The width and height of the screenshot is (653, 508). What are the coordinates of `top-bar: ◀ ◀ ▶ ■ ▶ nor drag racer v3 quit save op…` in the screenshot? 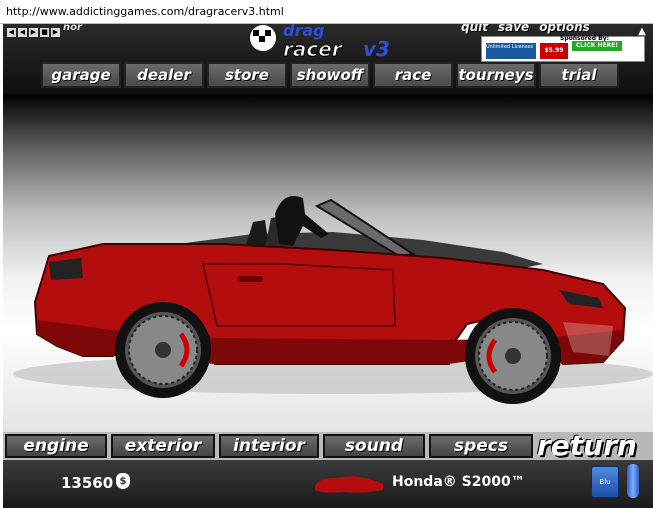 It's located at (328, 59).